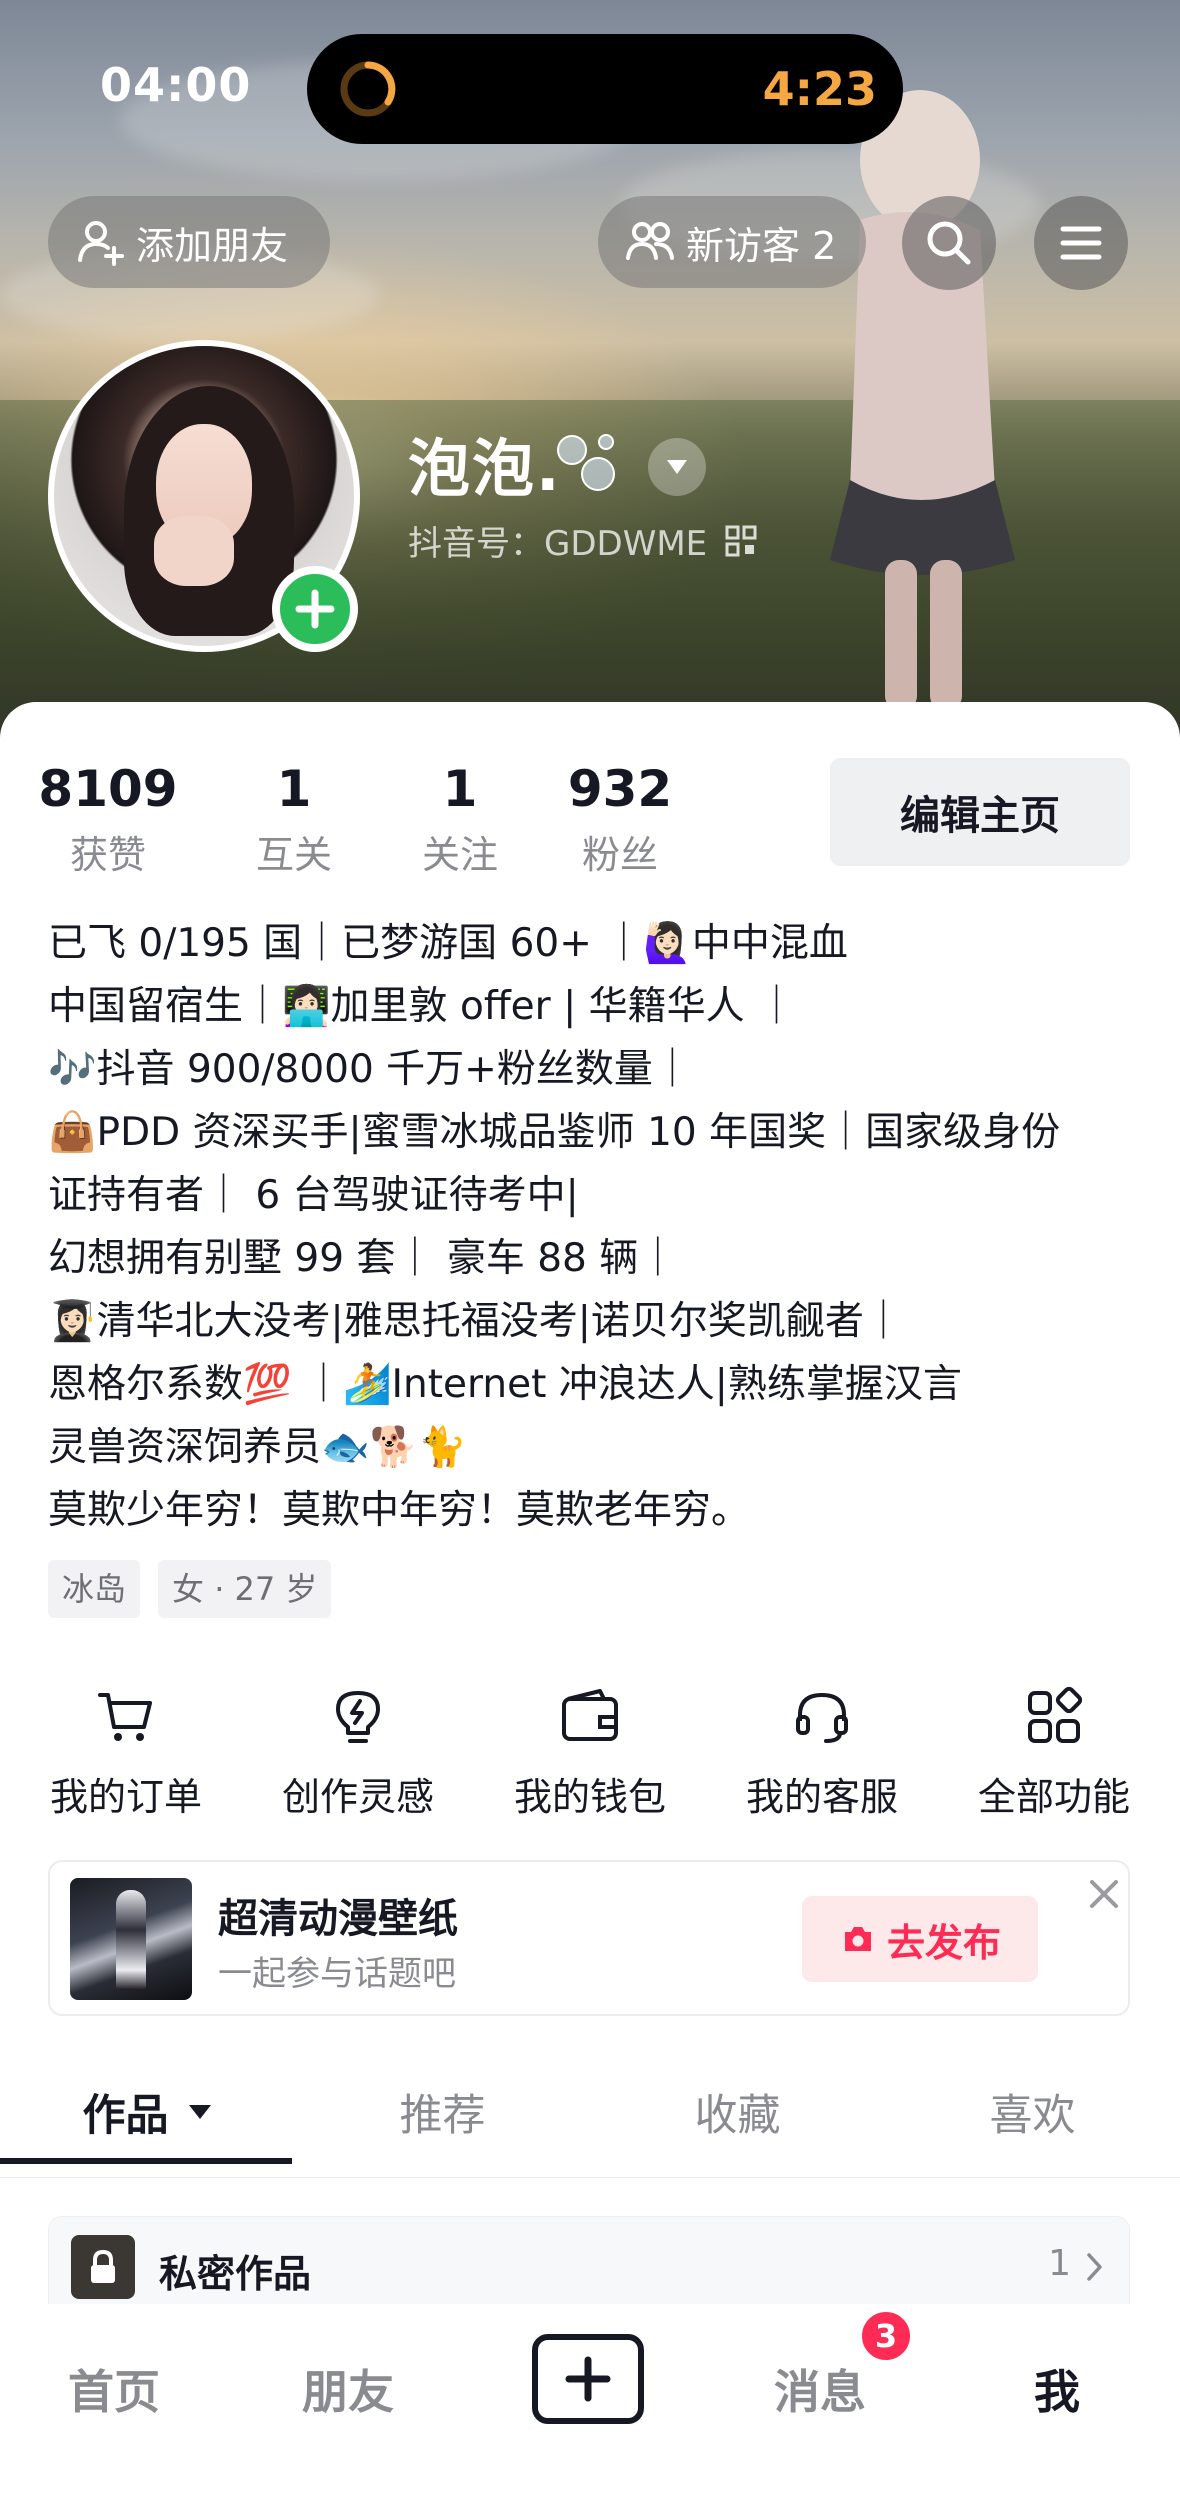  Describe the element at coordinates (459, 855) in the screenshot. I see `stat-label: 关注` at that location.